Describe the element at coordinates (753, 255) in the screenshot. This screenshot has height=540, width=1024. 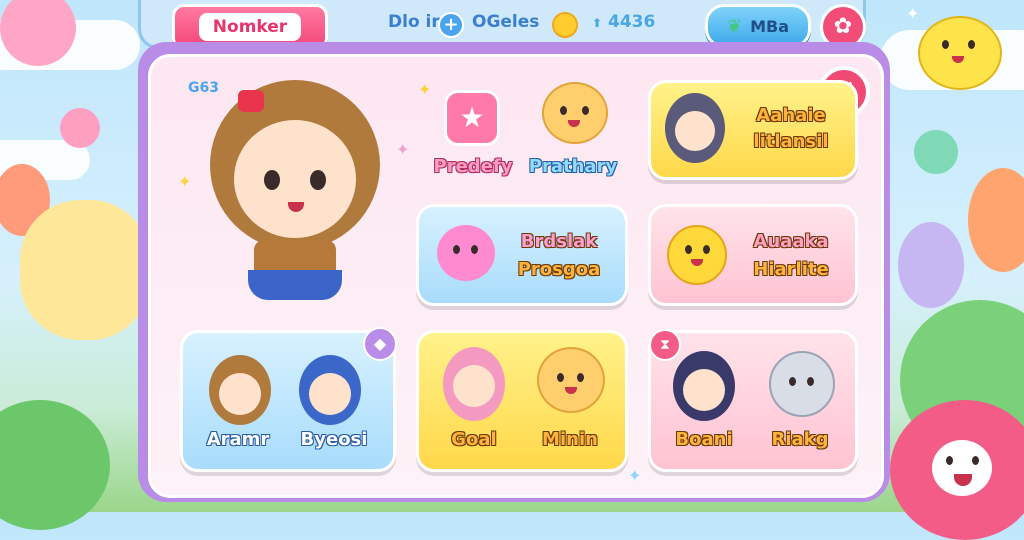
I see `card-auaaka: Auaaka Hiarlite` at that location.